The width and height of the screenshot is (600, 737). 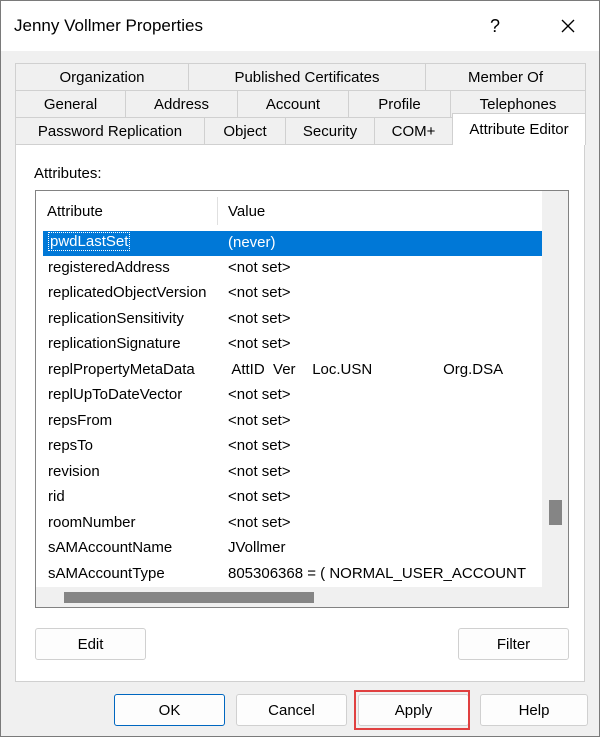 I want to click on tab-account: Account, so click(x=293, y=103).